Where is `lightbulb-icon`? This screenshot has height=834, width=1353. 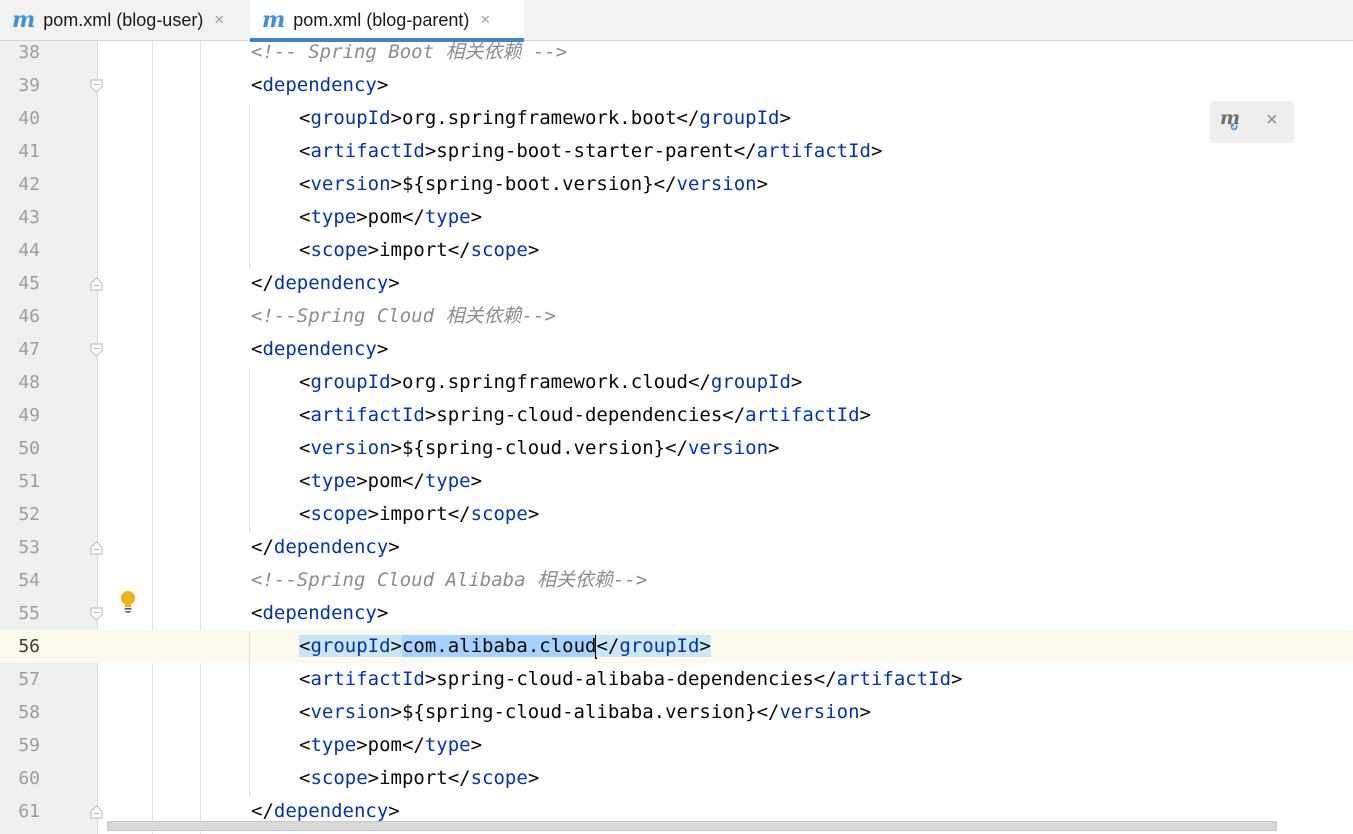
lightbulb-icon is located at coordinates (128, 602).